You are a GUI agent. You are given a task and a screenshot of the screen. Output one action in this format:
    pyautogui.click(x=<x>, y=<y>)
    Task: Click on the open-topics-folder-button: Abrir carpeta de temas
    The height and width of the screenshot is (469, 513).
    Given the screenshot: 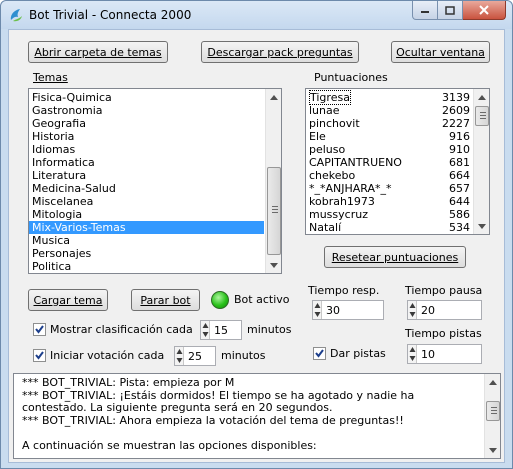 What is the action you would take?
    pyautogui.click(x=98, y=52)
    